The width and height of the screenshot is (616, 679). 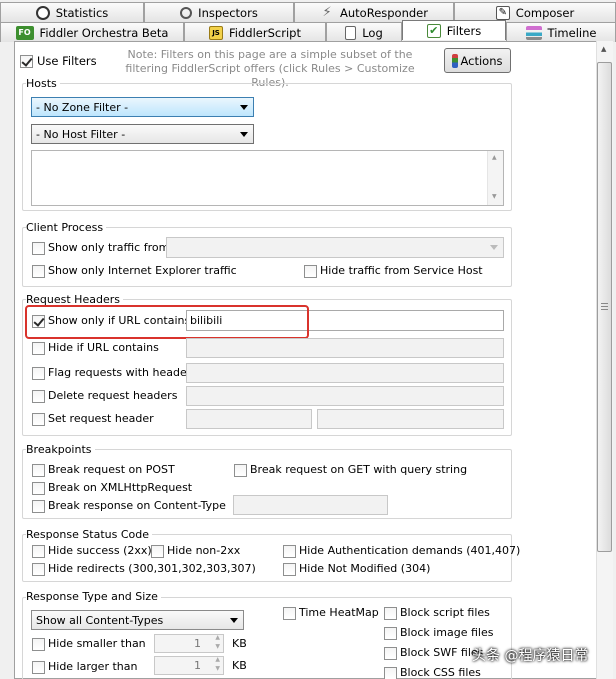 What do you see at coordinates (502, 12) in the screenshot?
I see `pencil-icon: ✎` at bounding box center [502, 12].